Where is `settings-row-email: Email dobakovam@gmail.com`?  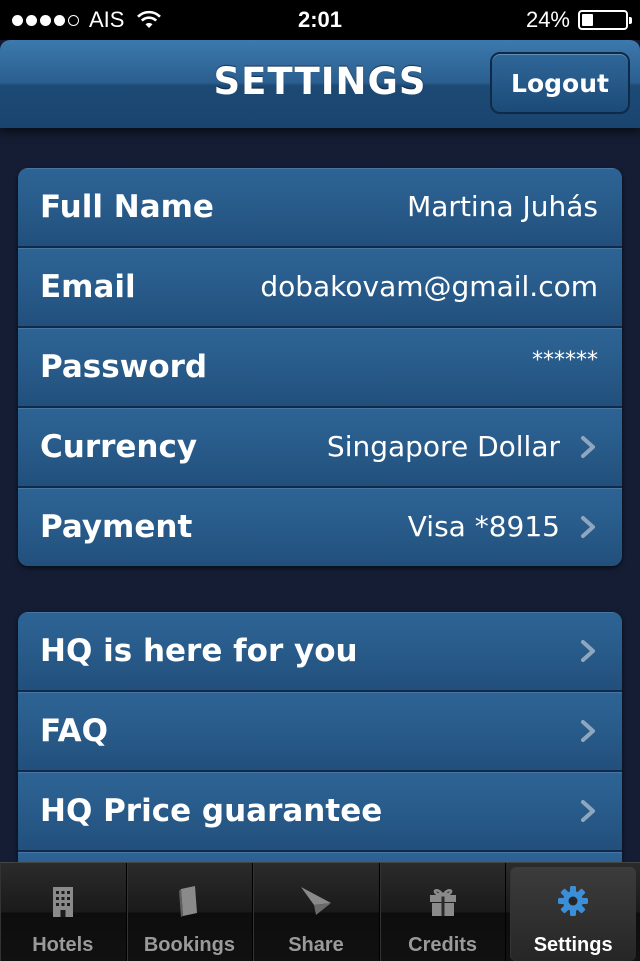 settings-row-email: Email dobakovam@gmail.com is located at coordinates (320, 288).